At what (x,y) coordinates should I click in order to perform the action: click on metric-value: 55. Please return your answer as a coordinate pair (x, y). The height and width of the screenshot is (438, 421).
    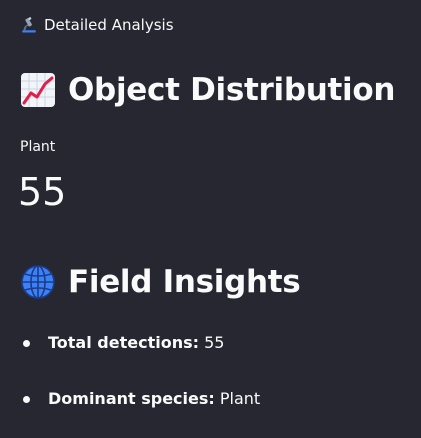
    Looking at the image, I should click on (42, 192).